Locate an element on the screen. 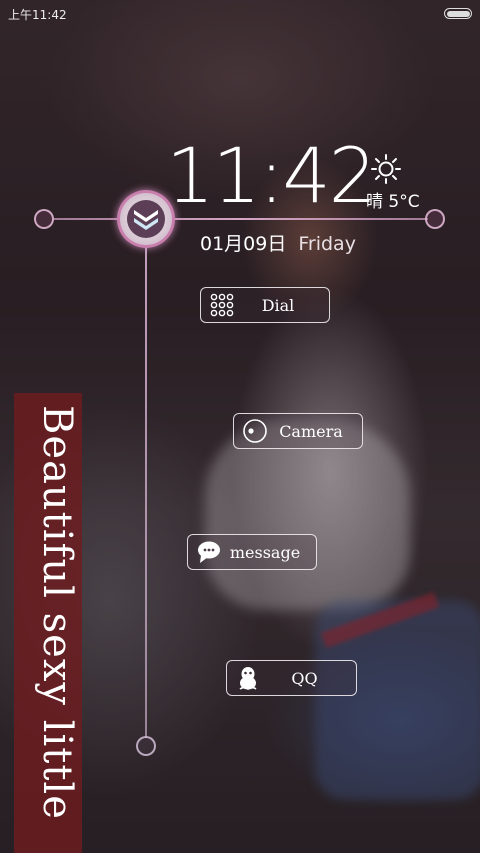 The width and height of the screenshot is (480, 853). penguin-icon is located at coordinates (248, 678).